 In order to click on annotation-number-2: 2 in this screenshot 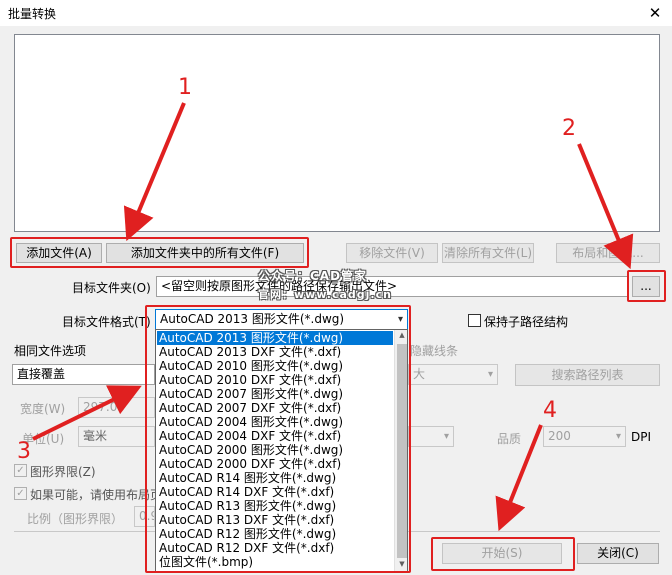, I will do `click(569, 128)`.